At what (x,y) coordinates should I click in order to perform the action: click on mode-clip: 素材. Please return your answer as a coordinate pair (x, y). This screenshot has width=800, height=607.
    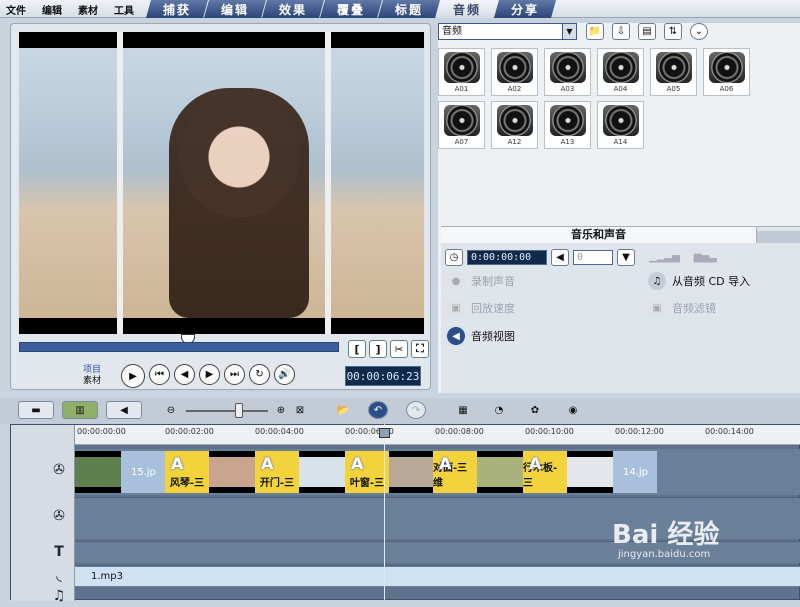
    Looking at the image, I should click on (92, 381).